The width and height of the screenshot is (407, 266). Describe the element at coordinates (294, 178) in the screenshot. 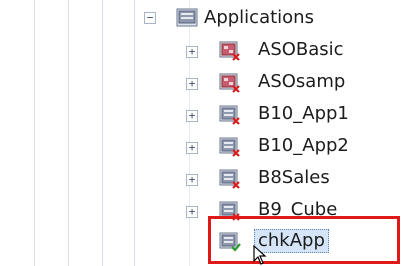

I see `tree-node-label: B8Sales` at that location.